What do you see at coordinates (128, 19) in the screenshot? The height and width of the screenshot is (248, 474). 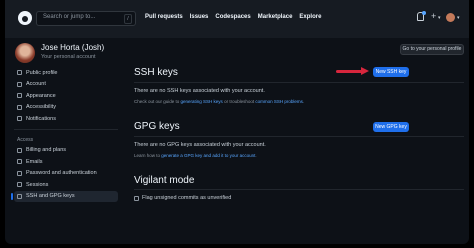 I see `slash-shortcut-hint: /` at bounding box center [128, 19].